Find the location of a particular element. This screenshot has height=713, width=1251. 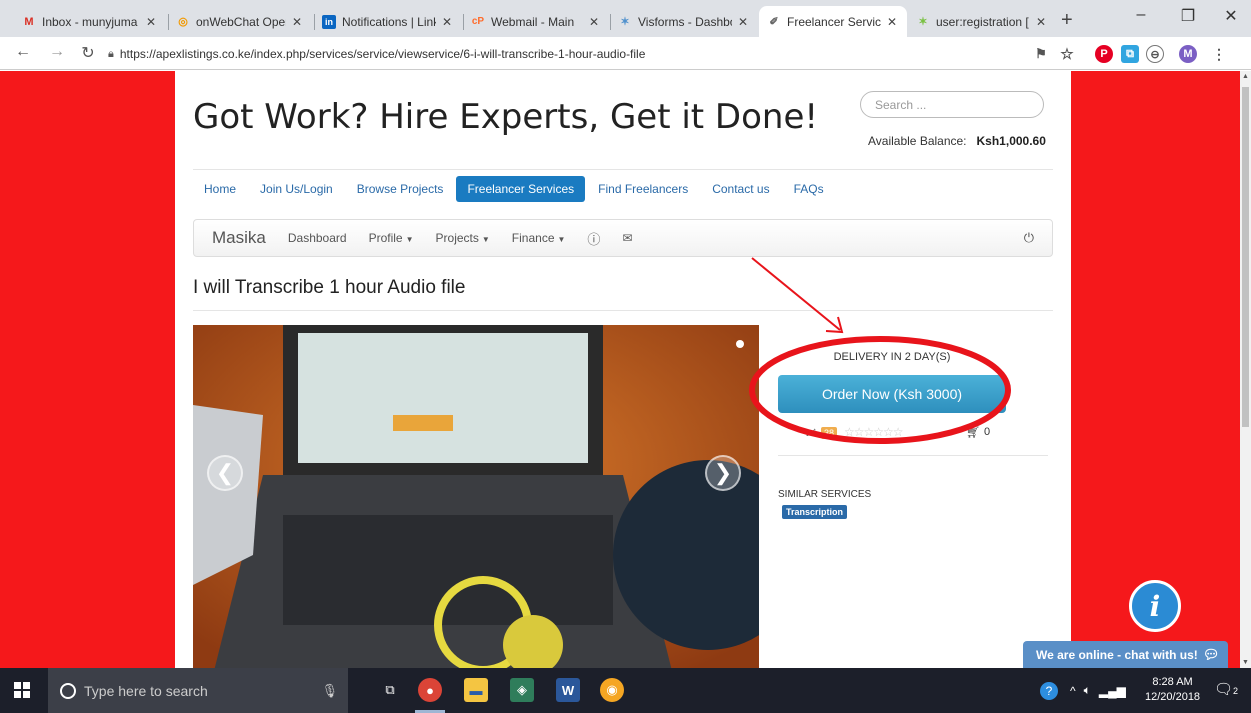

speaker-icon: 🔈︎ is located at coordinates (1087, 690).